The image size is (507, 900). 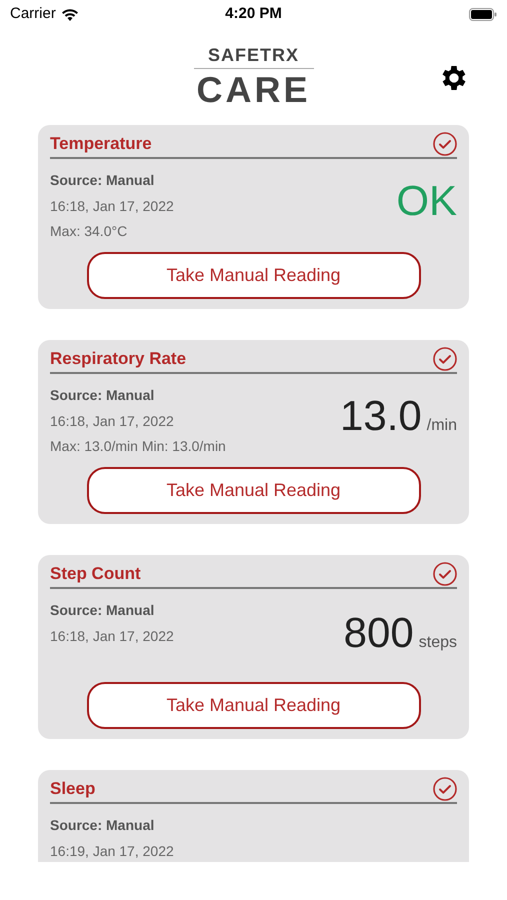 I want to click on carrier-label: Carrier, so click(x=33, y=14).